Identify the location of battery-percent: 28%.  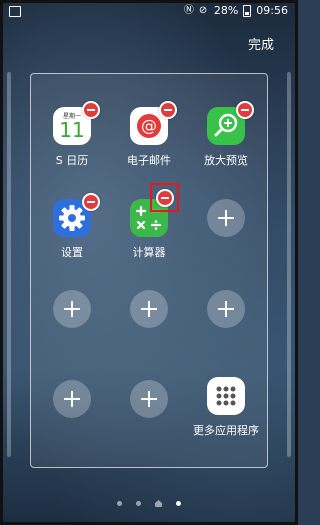
(226, 10).